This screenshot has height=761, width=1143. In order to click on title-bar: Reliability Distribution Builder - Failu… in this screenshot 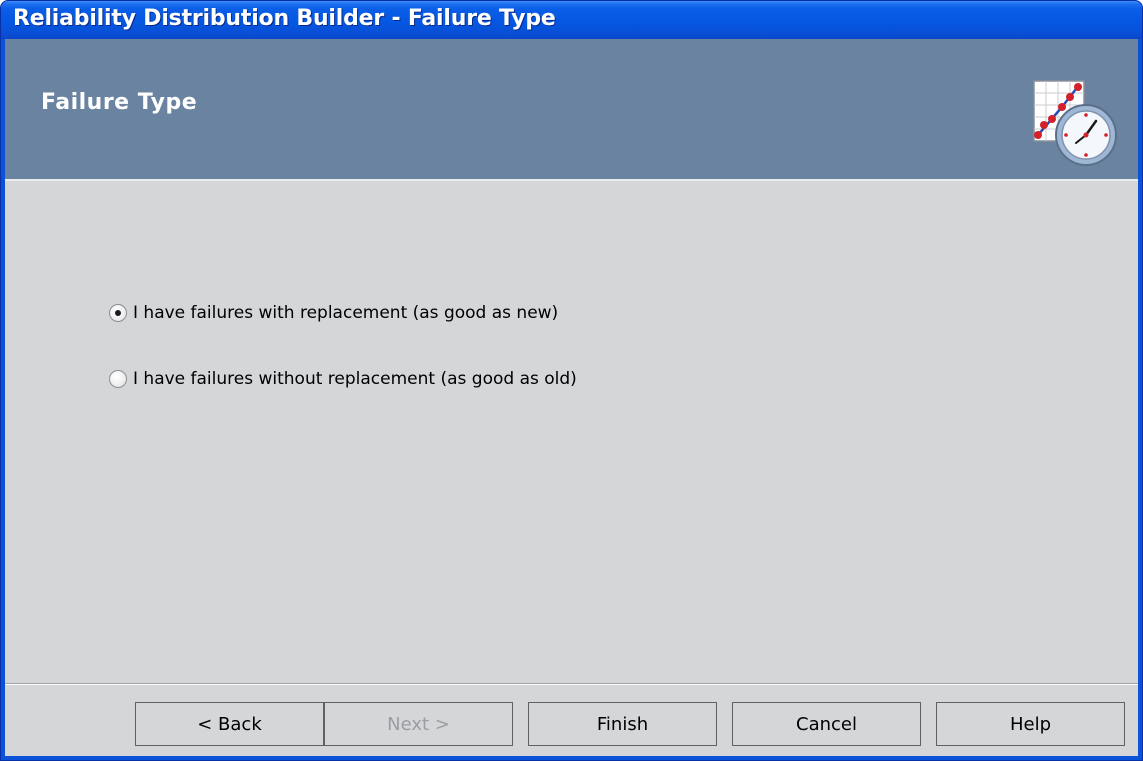, I will do `click(571, 20)`.